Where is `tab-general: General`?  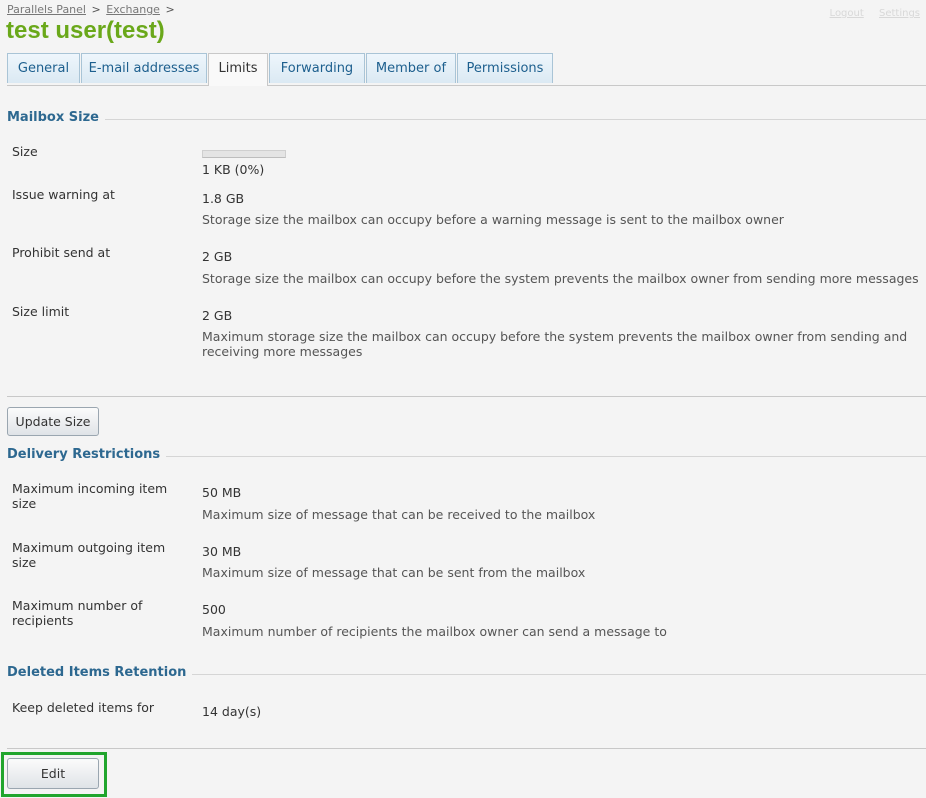
tab-general: General is located at coordinates (43, 68).